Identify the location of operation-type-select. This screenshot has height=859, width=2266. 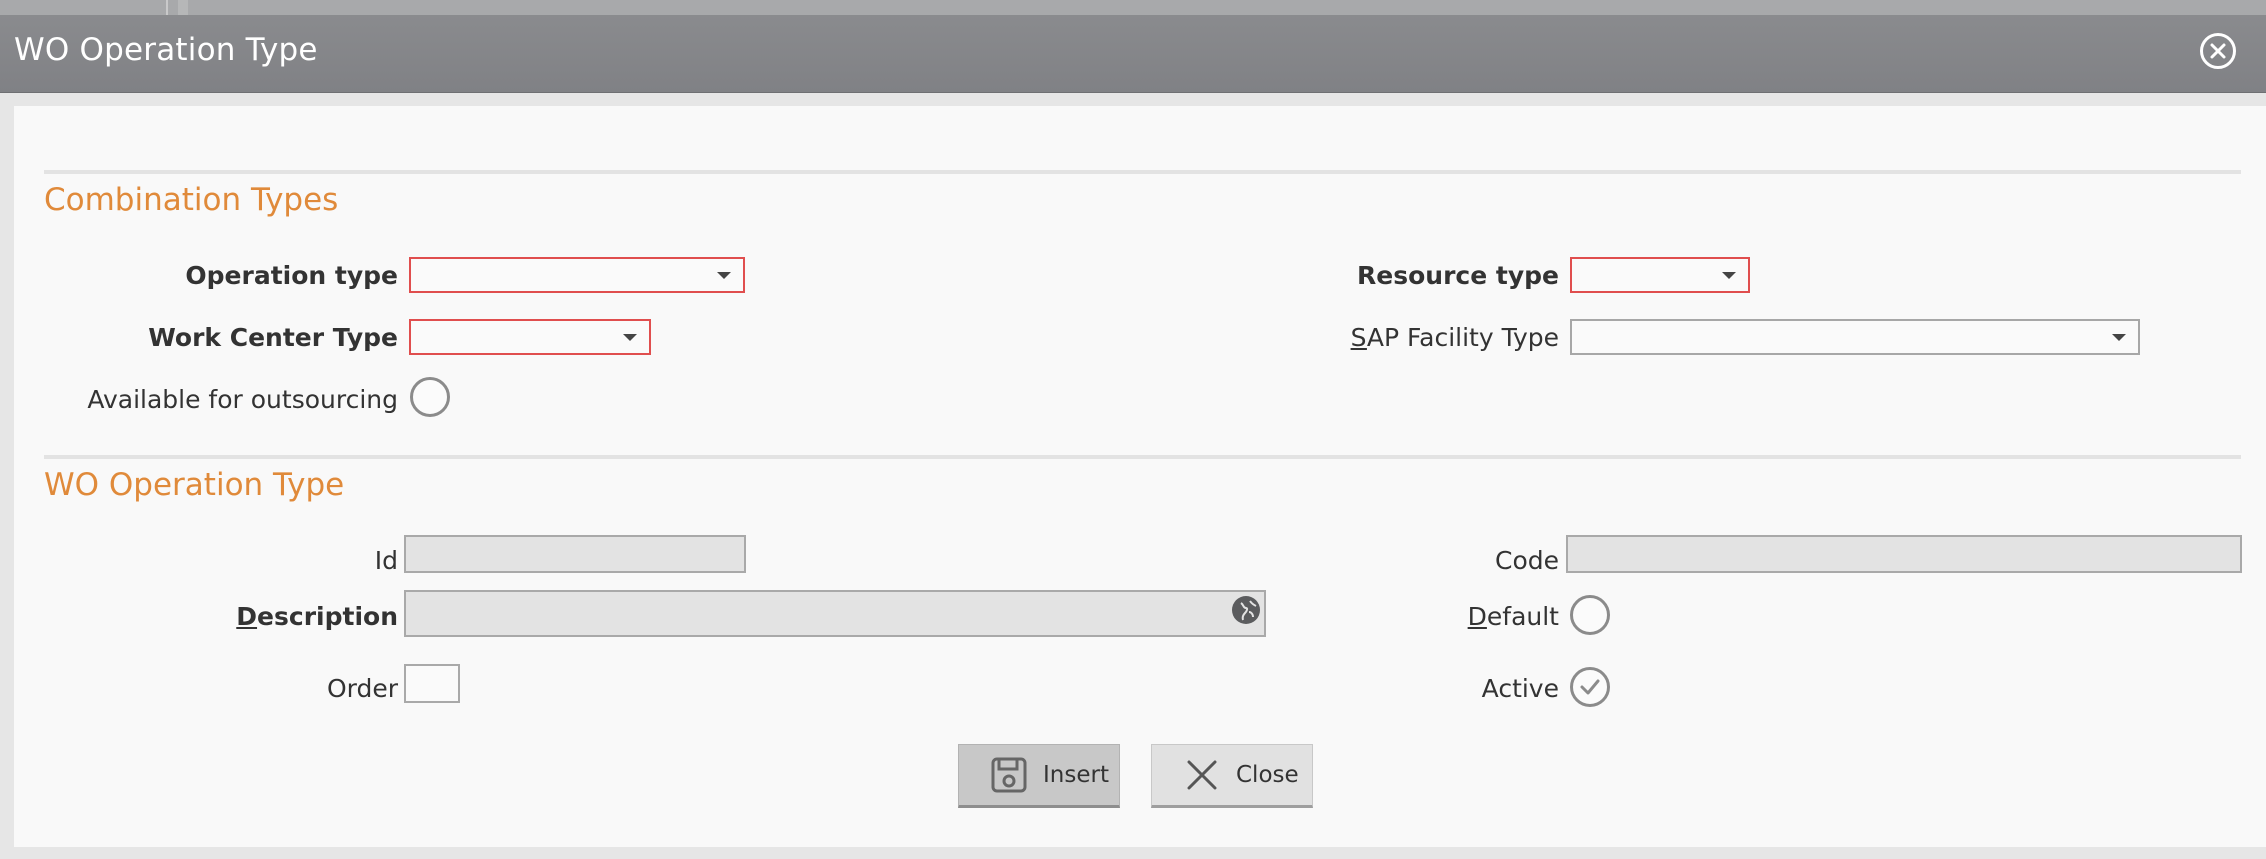
(577, 275).